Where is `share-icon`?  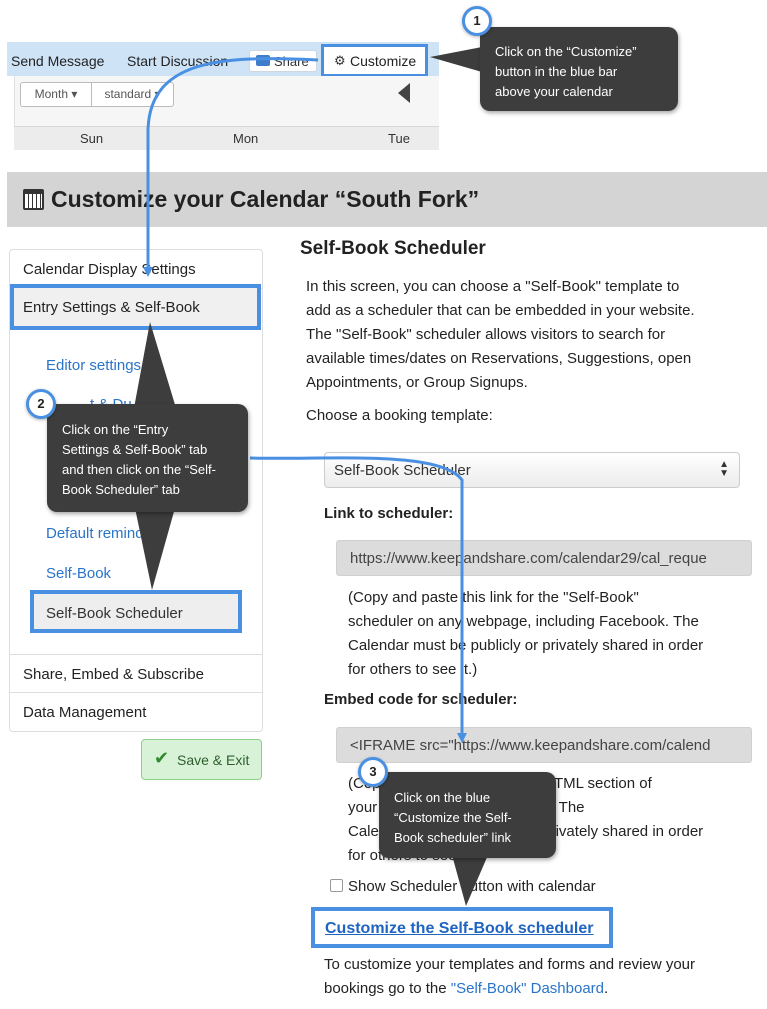 share-icon is located at coordinates (263, 60).